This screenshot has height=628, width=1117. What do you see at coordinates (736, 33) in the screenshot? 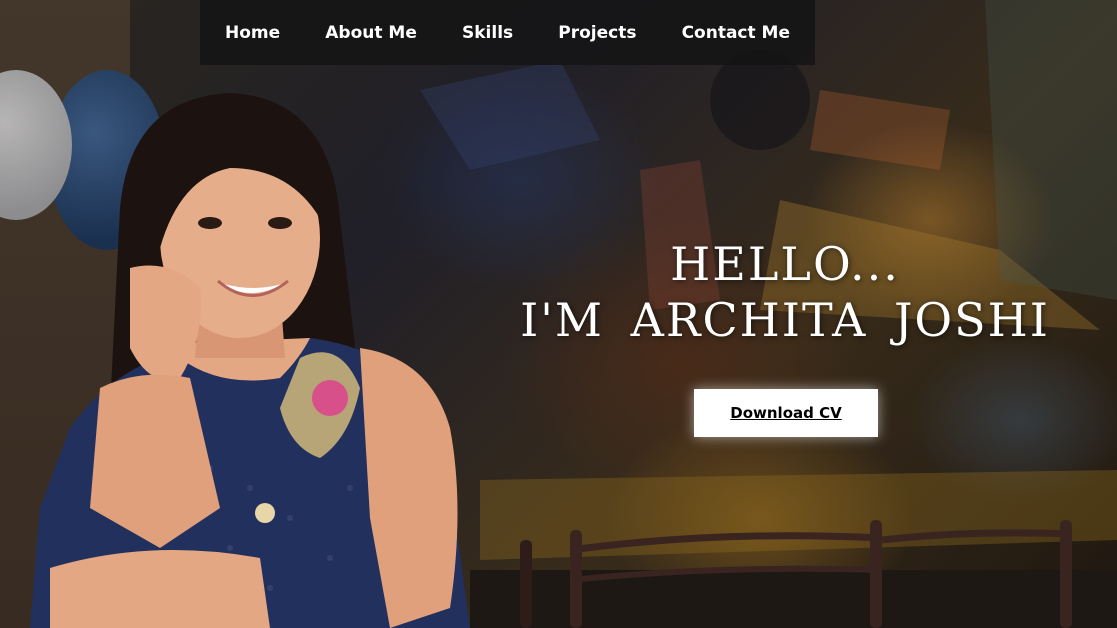
I see `nav-contact-me: Contact Me` at bounding box center [736, 33].